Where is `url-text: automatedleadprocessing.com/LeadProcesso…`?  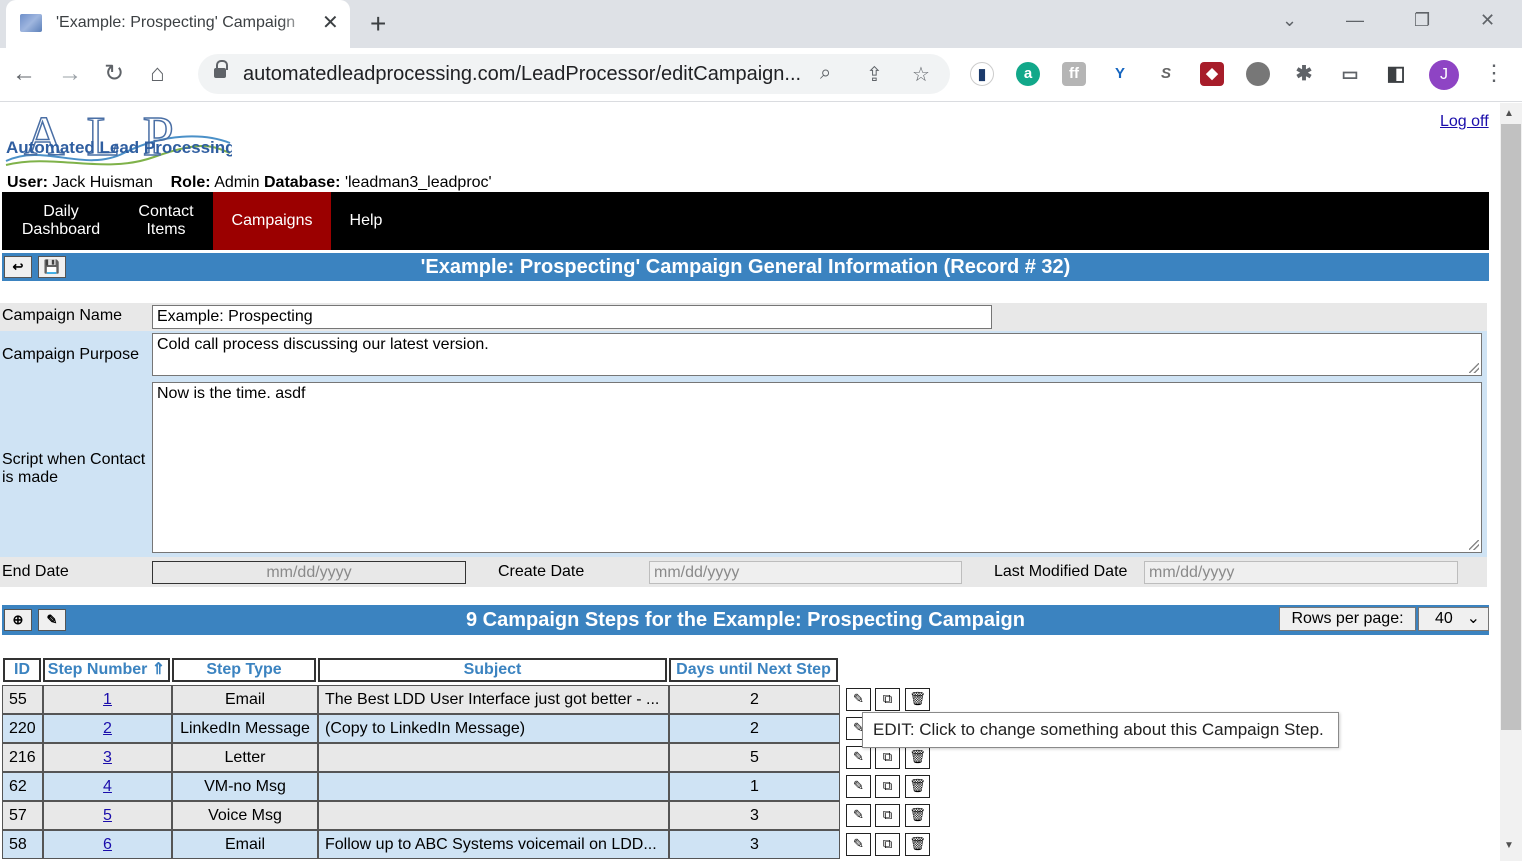 url-text: automatedleadprocessing.com/LeadProcesso… is located at coordinates (522, 74).